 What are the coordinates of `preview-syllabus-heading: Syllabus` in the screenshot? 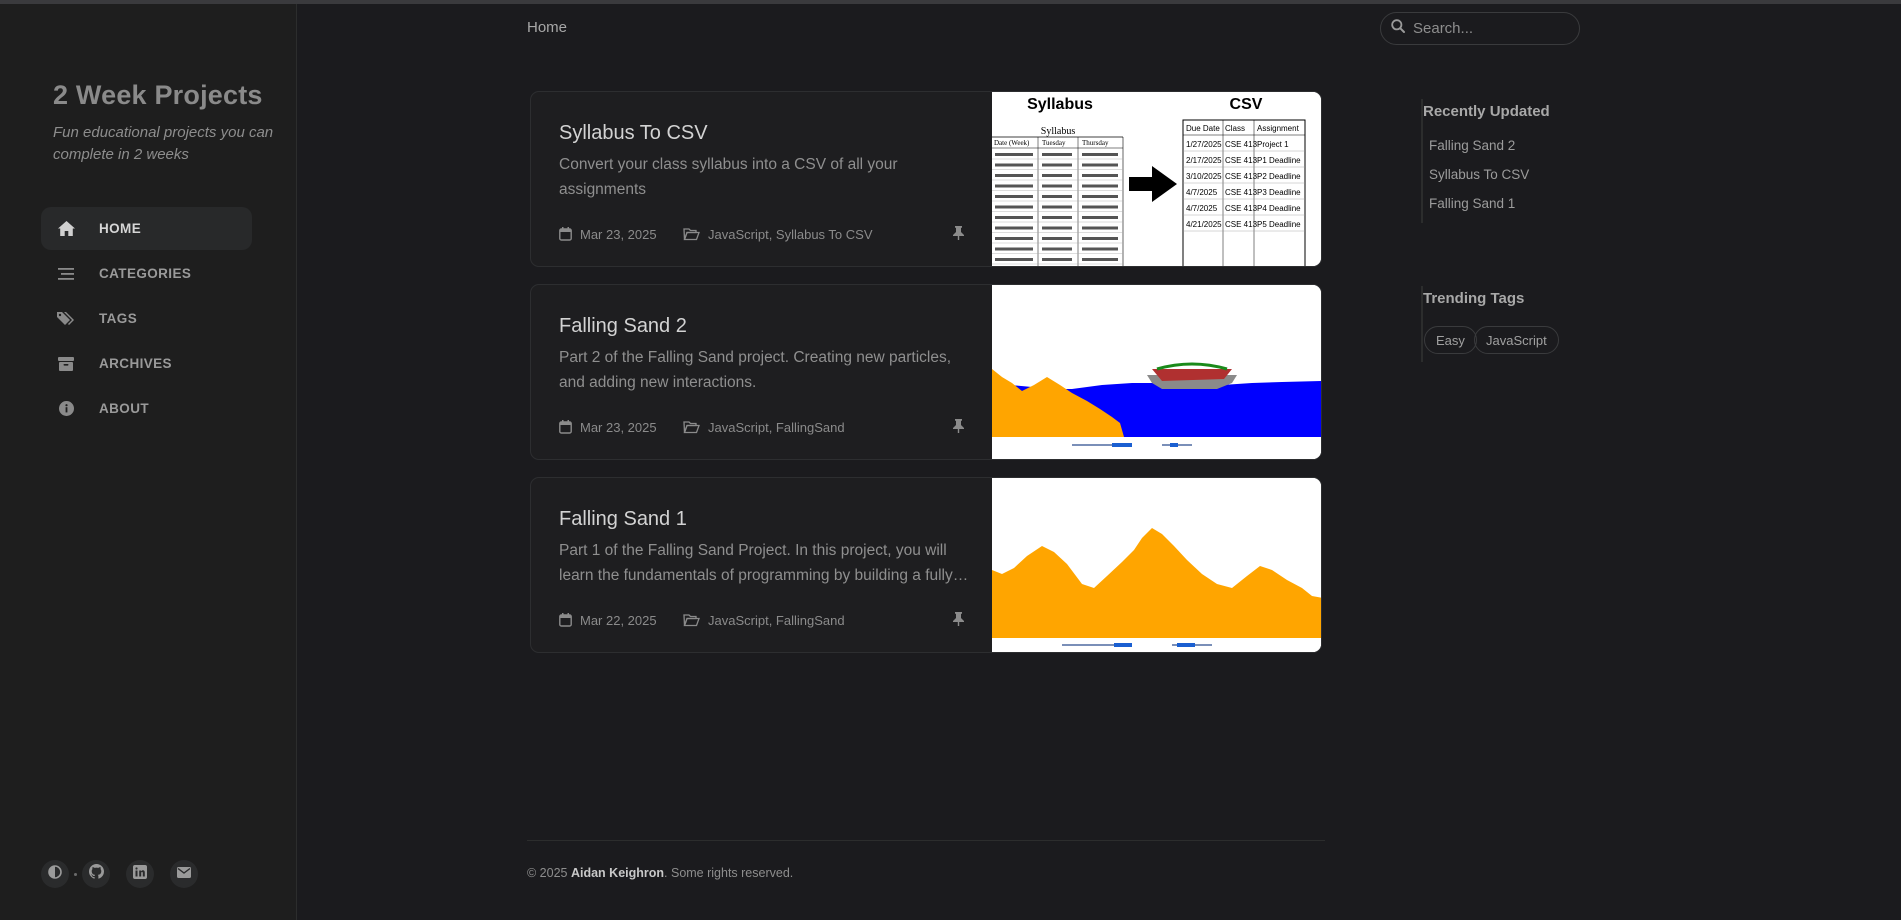 It's located at (1060, 104).